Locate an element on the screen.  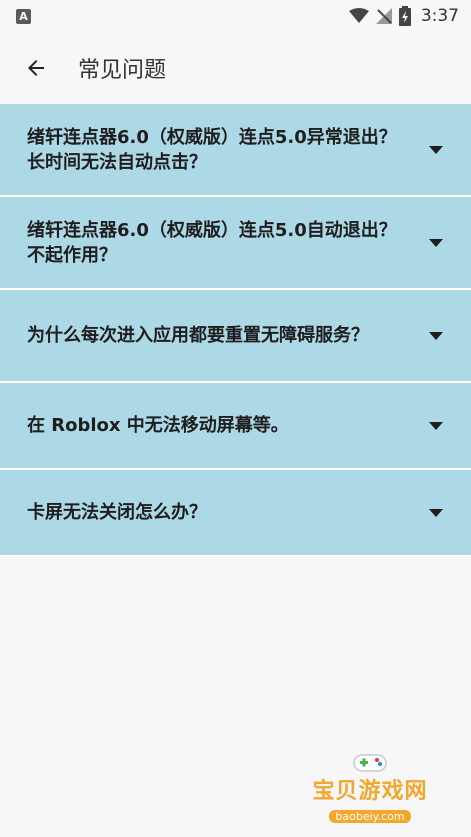
back-button is located at coordinates (36, 68).